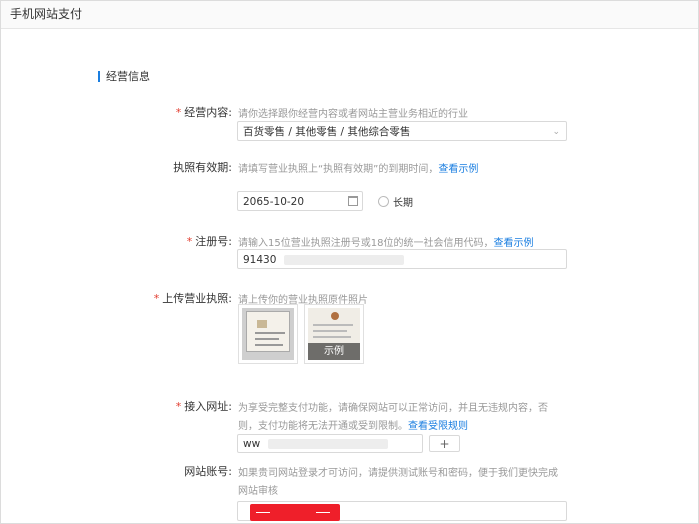 The image size is (699, 524). I want to click on chevron-down-icon: ⌄, so click(556, 132).